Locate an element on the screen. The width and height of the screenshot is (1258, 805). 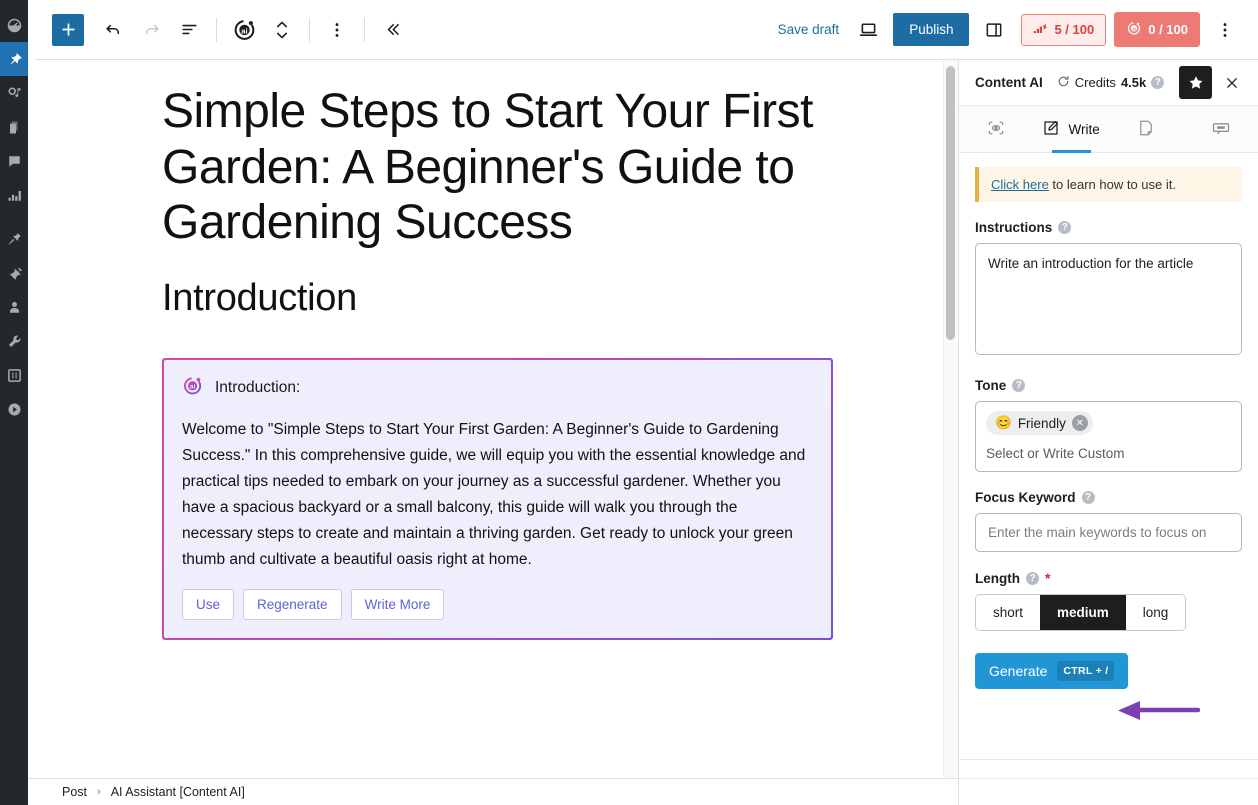
document-icon is located at coordinates (1146, 129).